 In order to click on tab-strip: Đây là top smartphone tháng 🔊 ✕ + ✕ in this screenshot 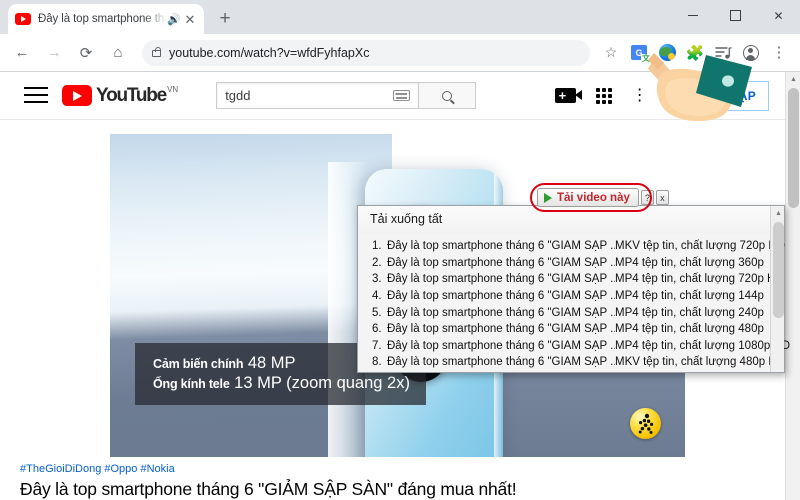, I will do `click(400, 17)`.